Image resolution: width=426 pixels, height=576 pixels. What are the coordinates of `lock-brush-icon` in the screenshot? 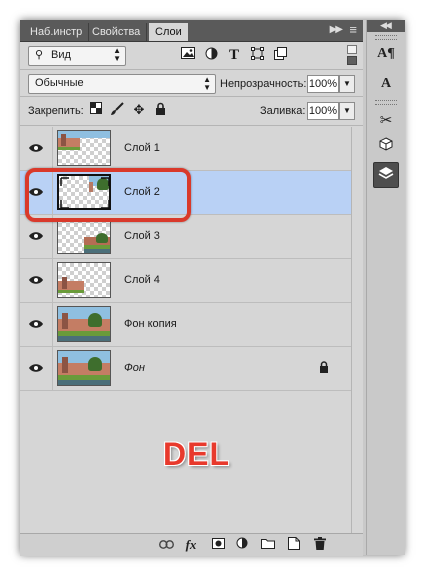 It's located at (117, 110).